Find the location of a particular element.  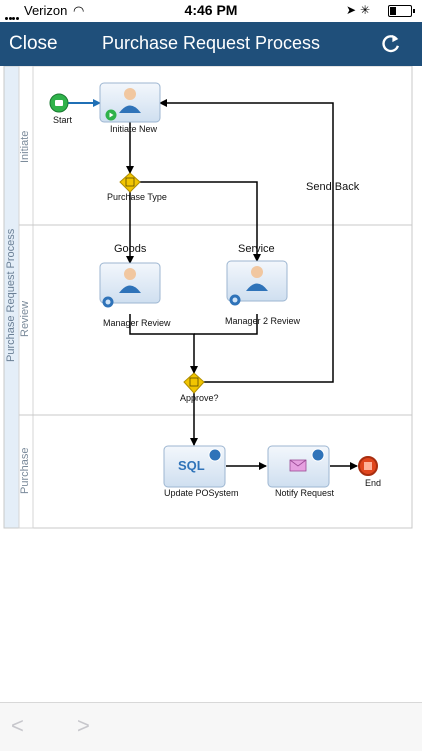

start-label: Start is located at coordinates (63, 120).